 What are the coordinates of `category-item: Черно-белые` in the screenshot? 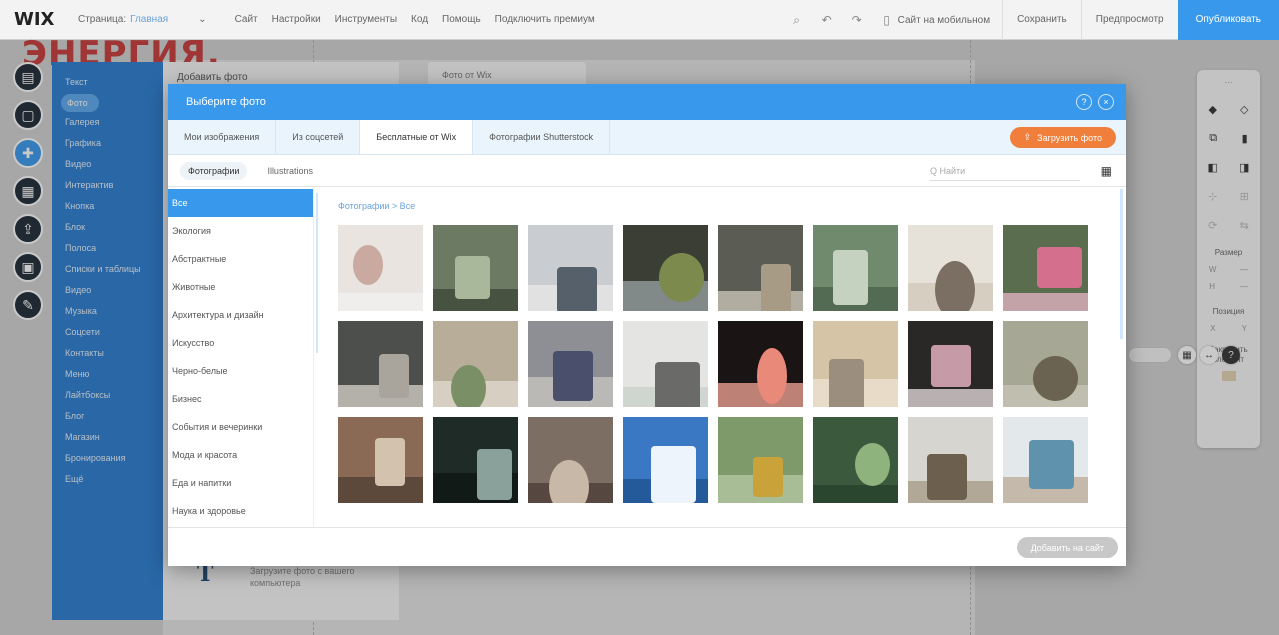 It's located at (240, 371).